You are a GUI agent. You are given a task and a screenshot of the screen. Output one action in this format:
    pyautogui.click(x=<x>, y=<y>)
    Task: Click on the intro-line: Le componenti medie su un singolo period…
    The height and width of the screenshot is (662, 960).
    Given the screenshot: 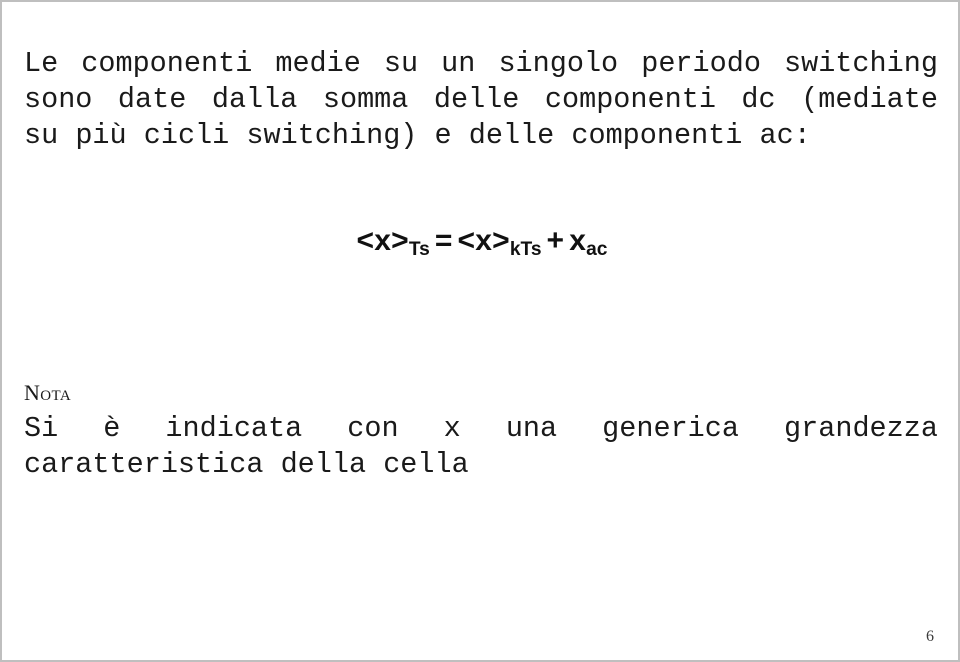 What is the action you would take?
    pyautogui.click(x=481, y=64)
    